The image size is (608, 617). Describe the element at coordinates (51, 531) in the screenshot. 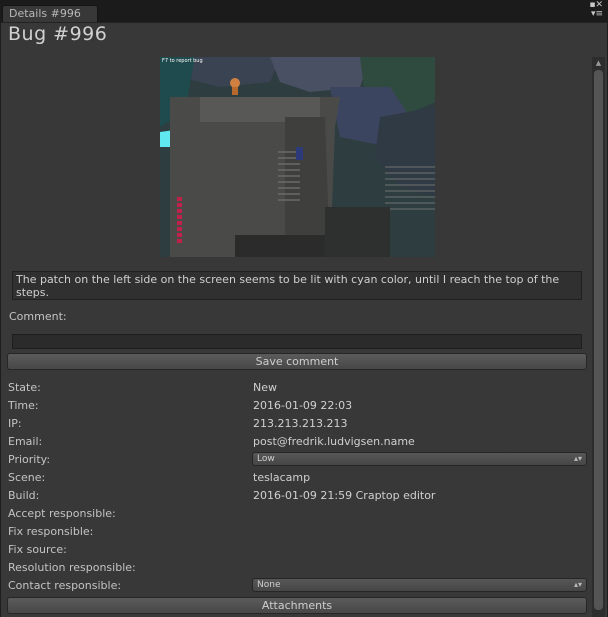

I see `fix-responsible-label: Fix responsible:` at that location.